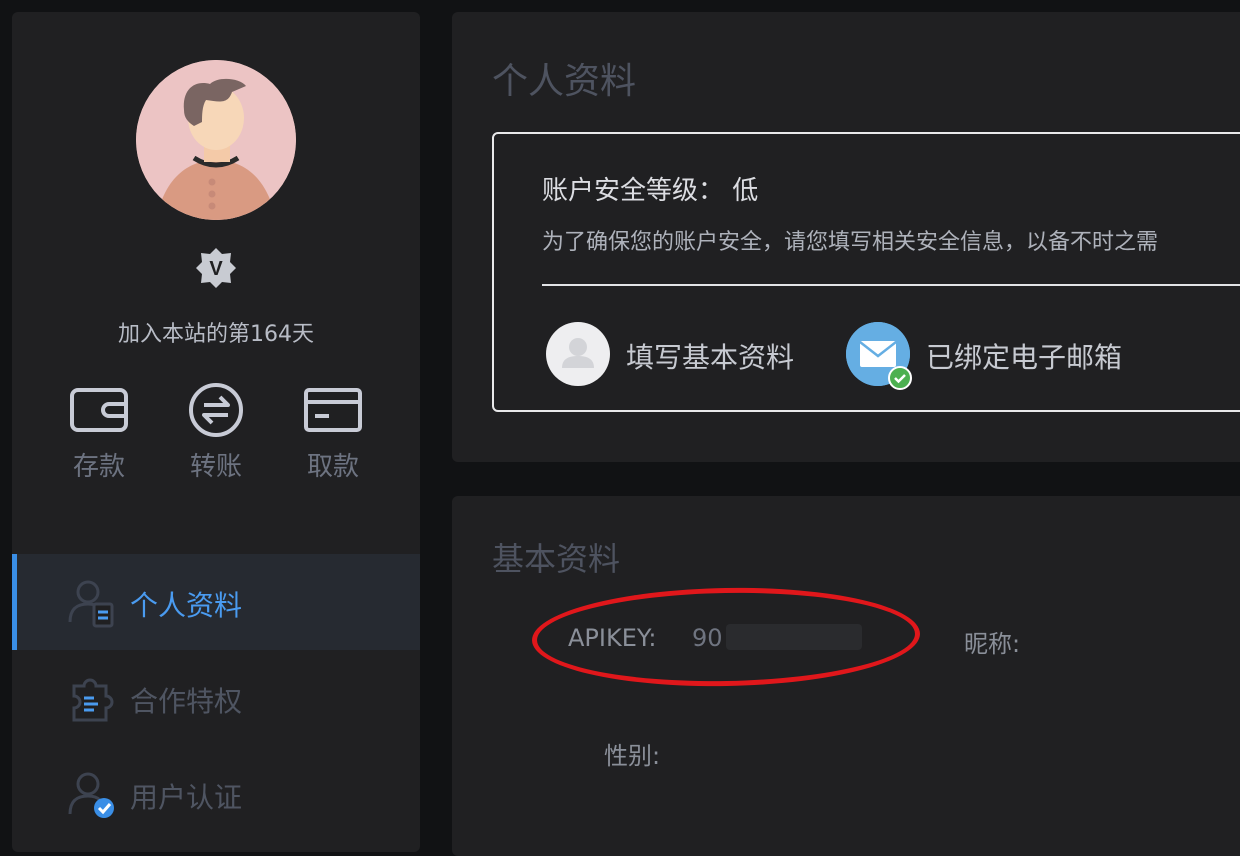 This screenshot has width=1240, height=856. Describe the element at coordinates (91, 795) in the screenshot. I see `user-verified-icon` at that location.